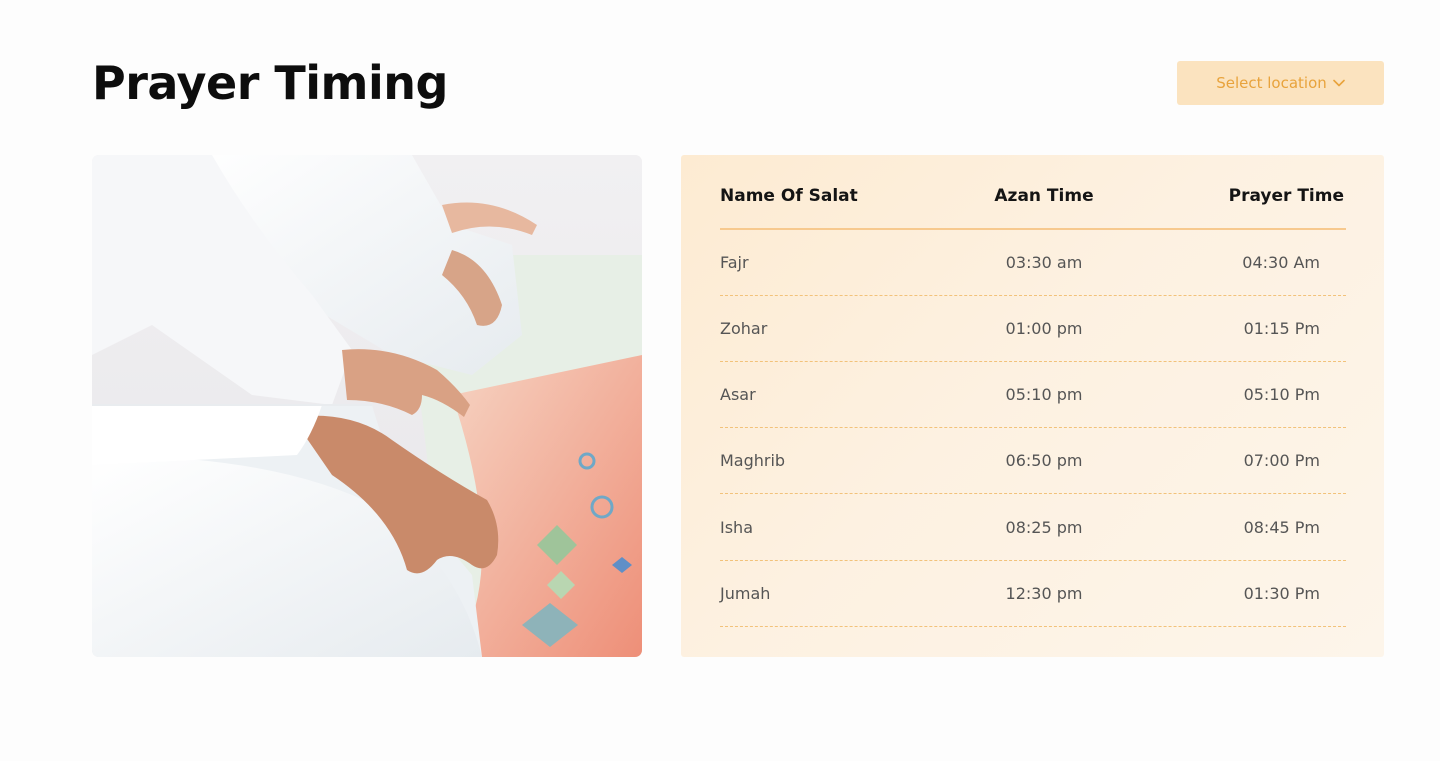  I want to click on azan-time: 08:25 pm, so click(1044, 527).